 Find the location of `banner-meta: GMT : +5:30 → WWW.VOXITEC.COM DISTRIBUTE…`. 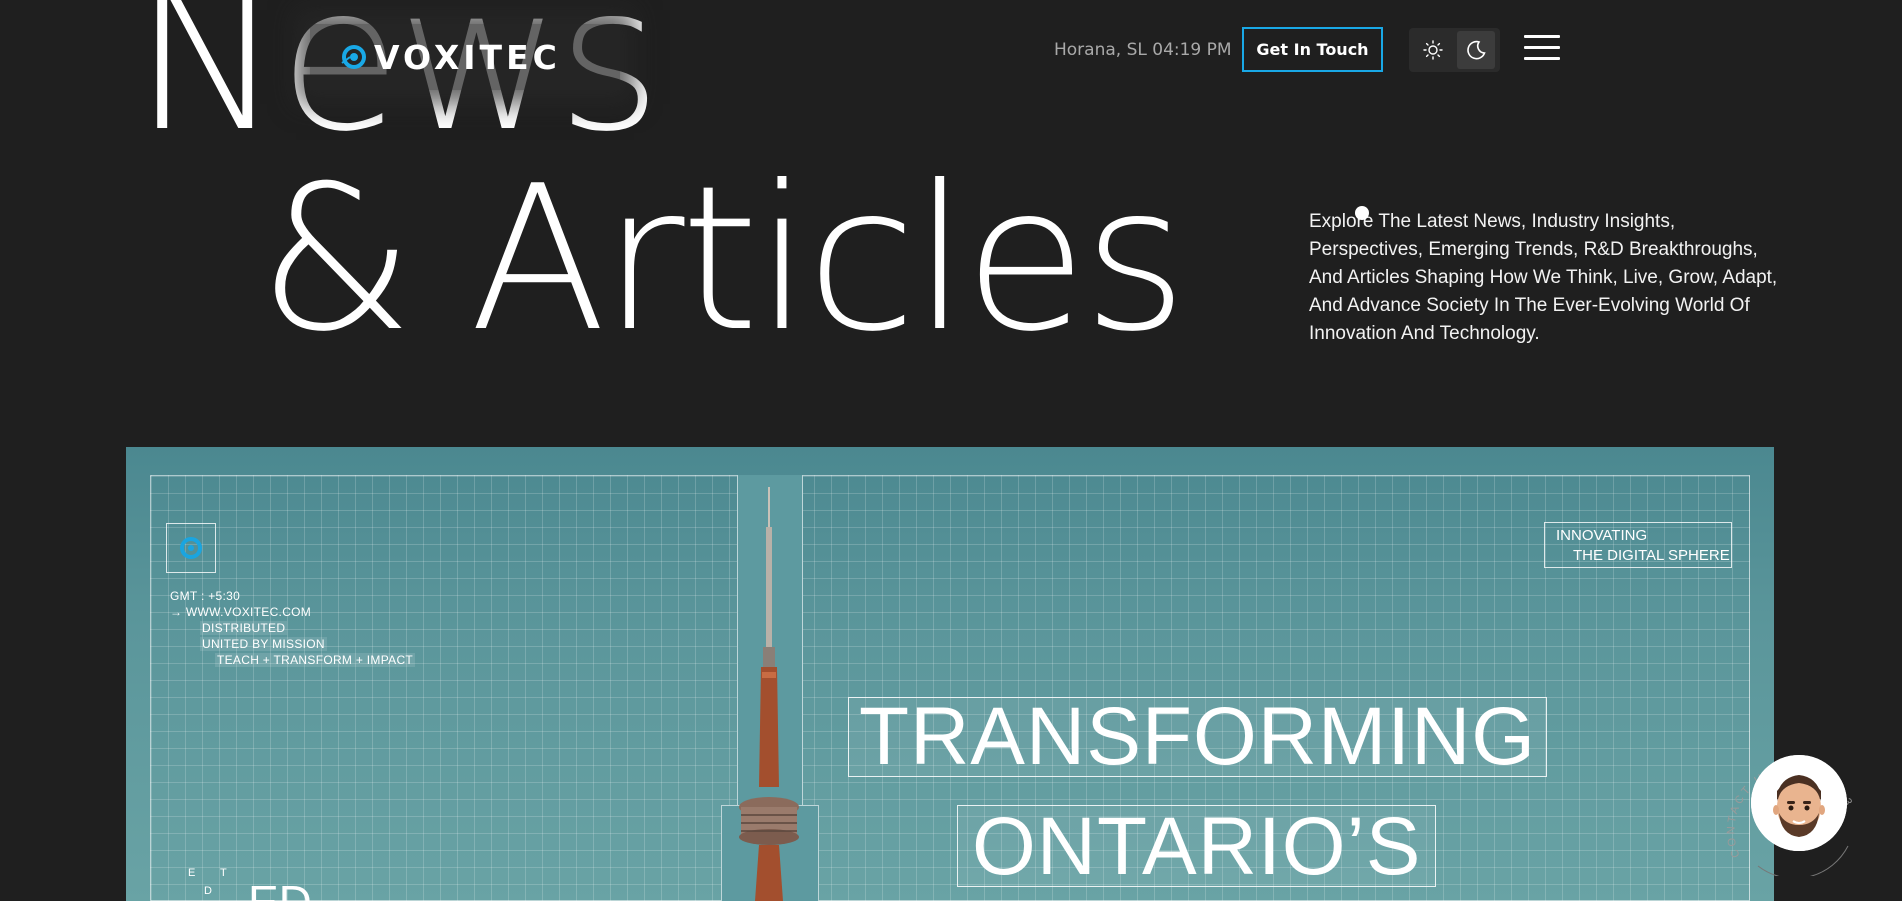

banner-meta: GMT : +5:30 → WWW.VOXITEC.COM DISTRIBUTE… is located at coordinates (293, 628).